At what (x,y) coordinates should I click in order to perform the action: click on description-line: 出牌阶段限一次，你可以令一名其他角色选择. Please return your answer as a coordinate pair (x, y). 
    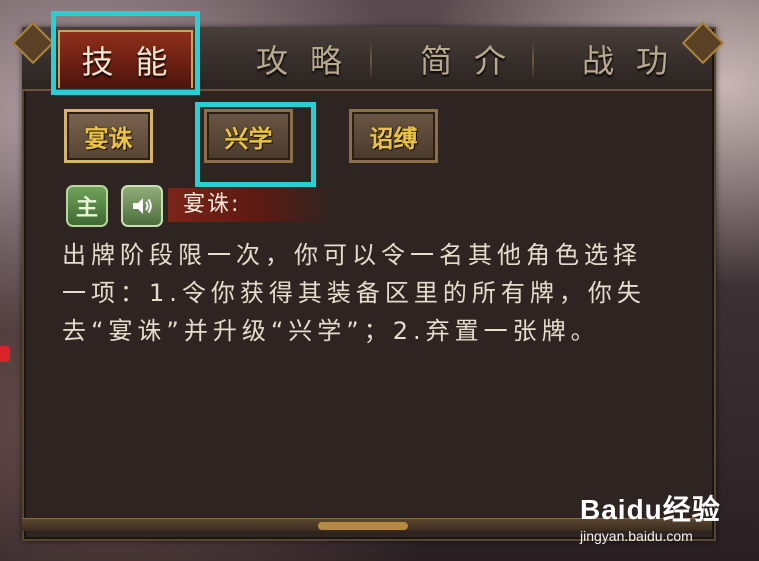
    Looking at the image, I should click on (352, 255).